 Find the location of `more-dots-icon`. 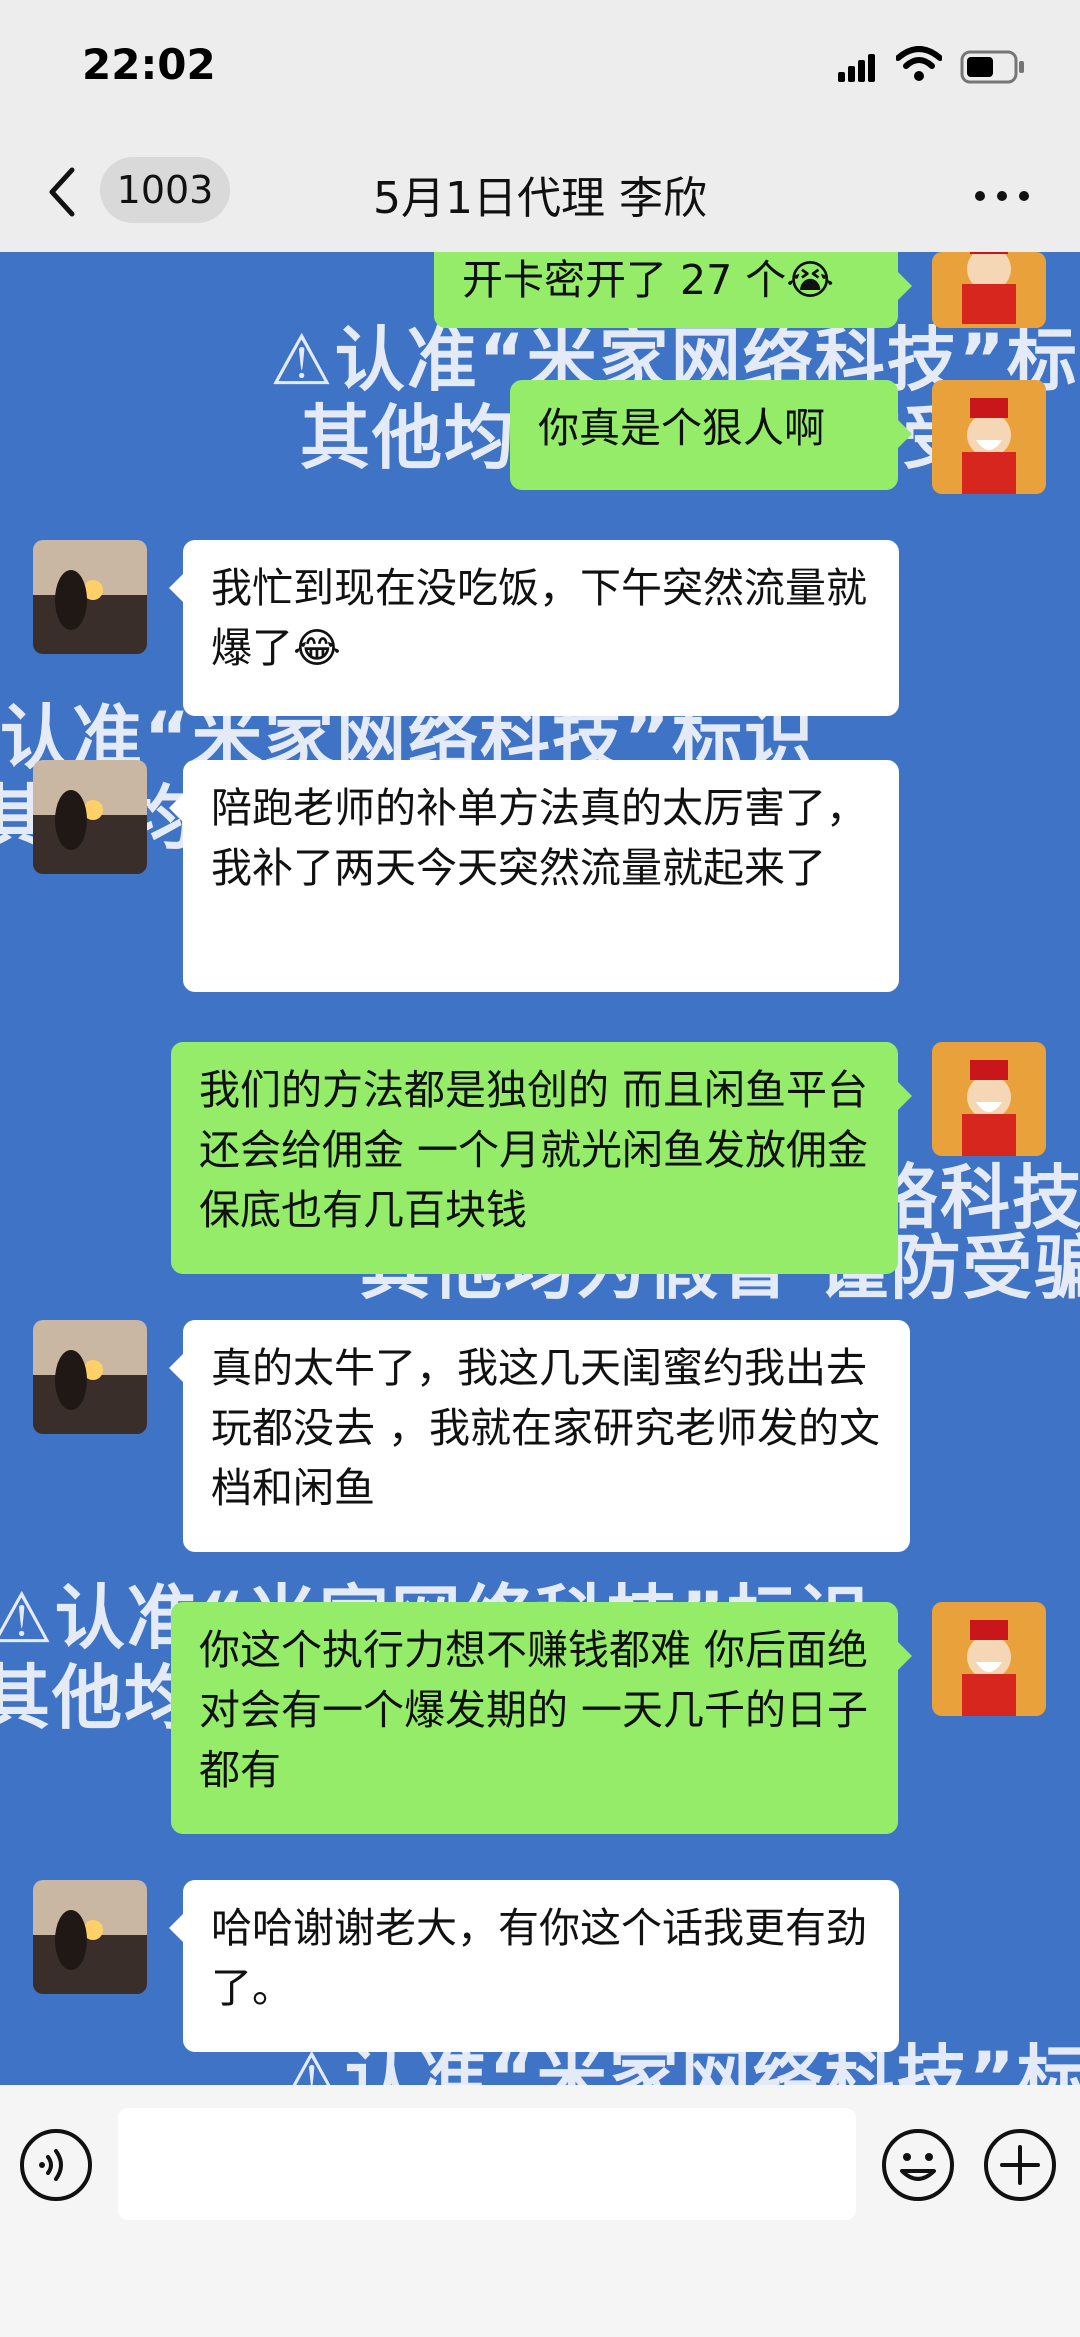

more-dots-icon is located at coordinates (1002, 196).